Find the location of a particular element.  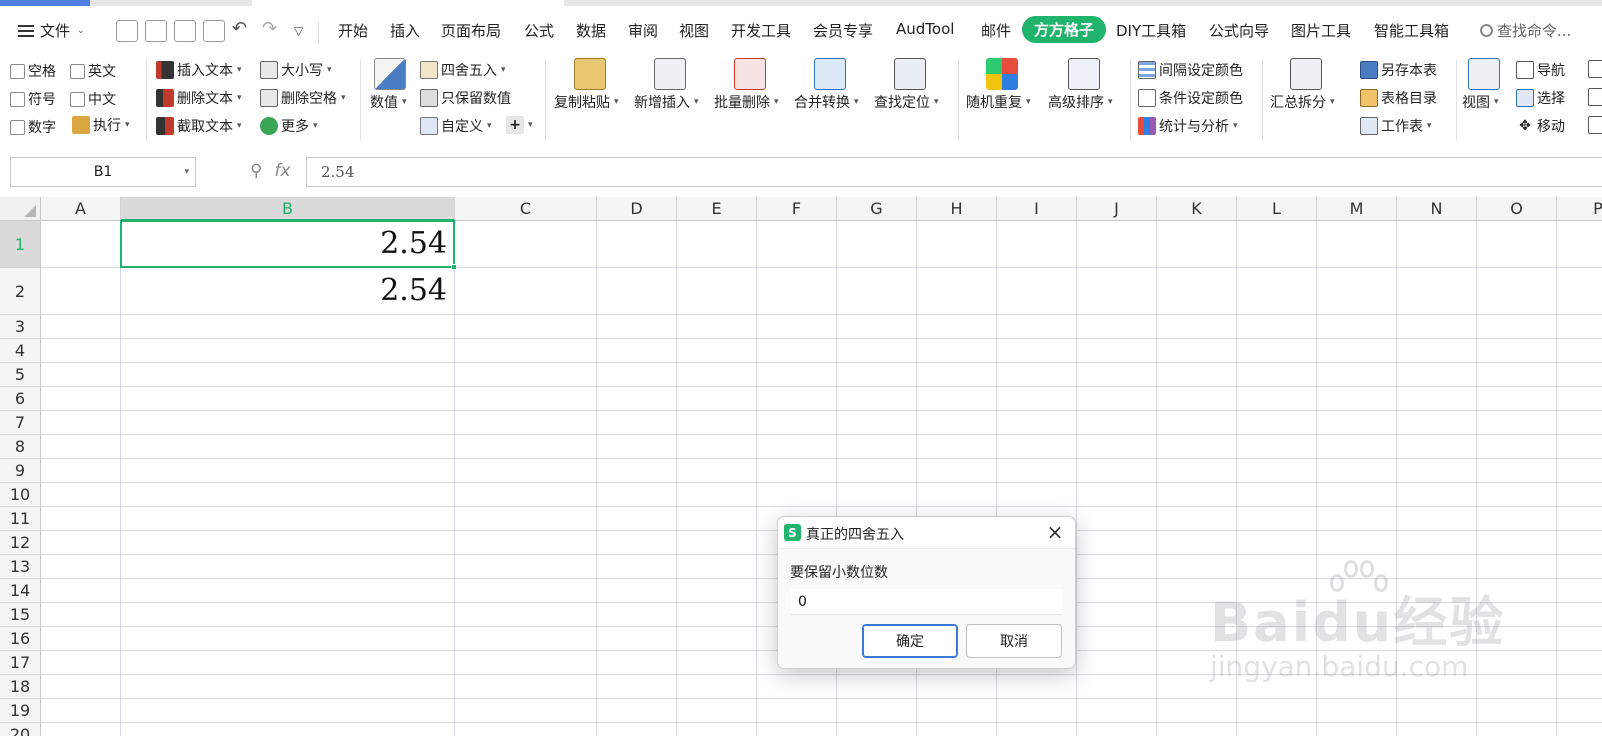

tab-diy-toolbox: DIY工具箱 is located at coordinates (1151, 30).